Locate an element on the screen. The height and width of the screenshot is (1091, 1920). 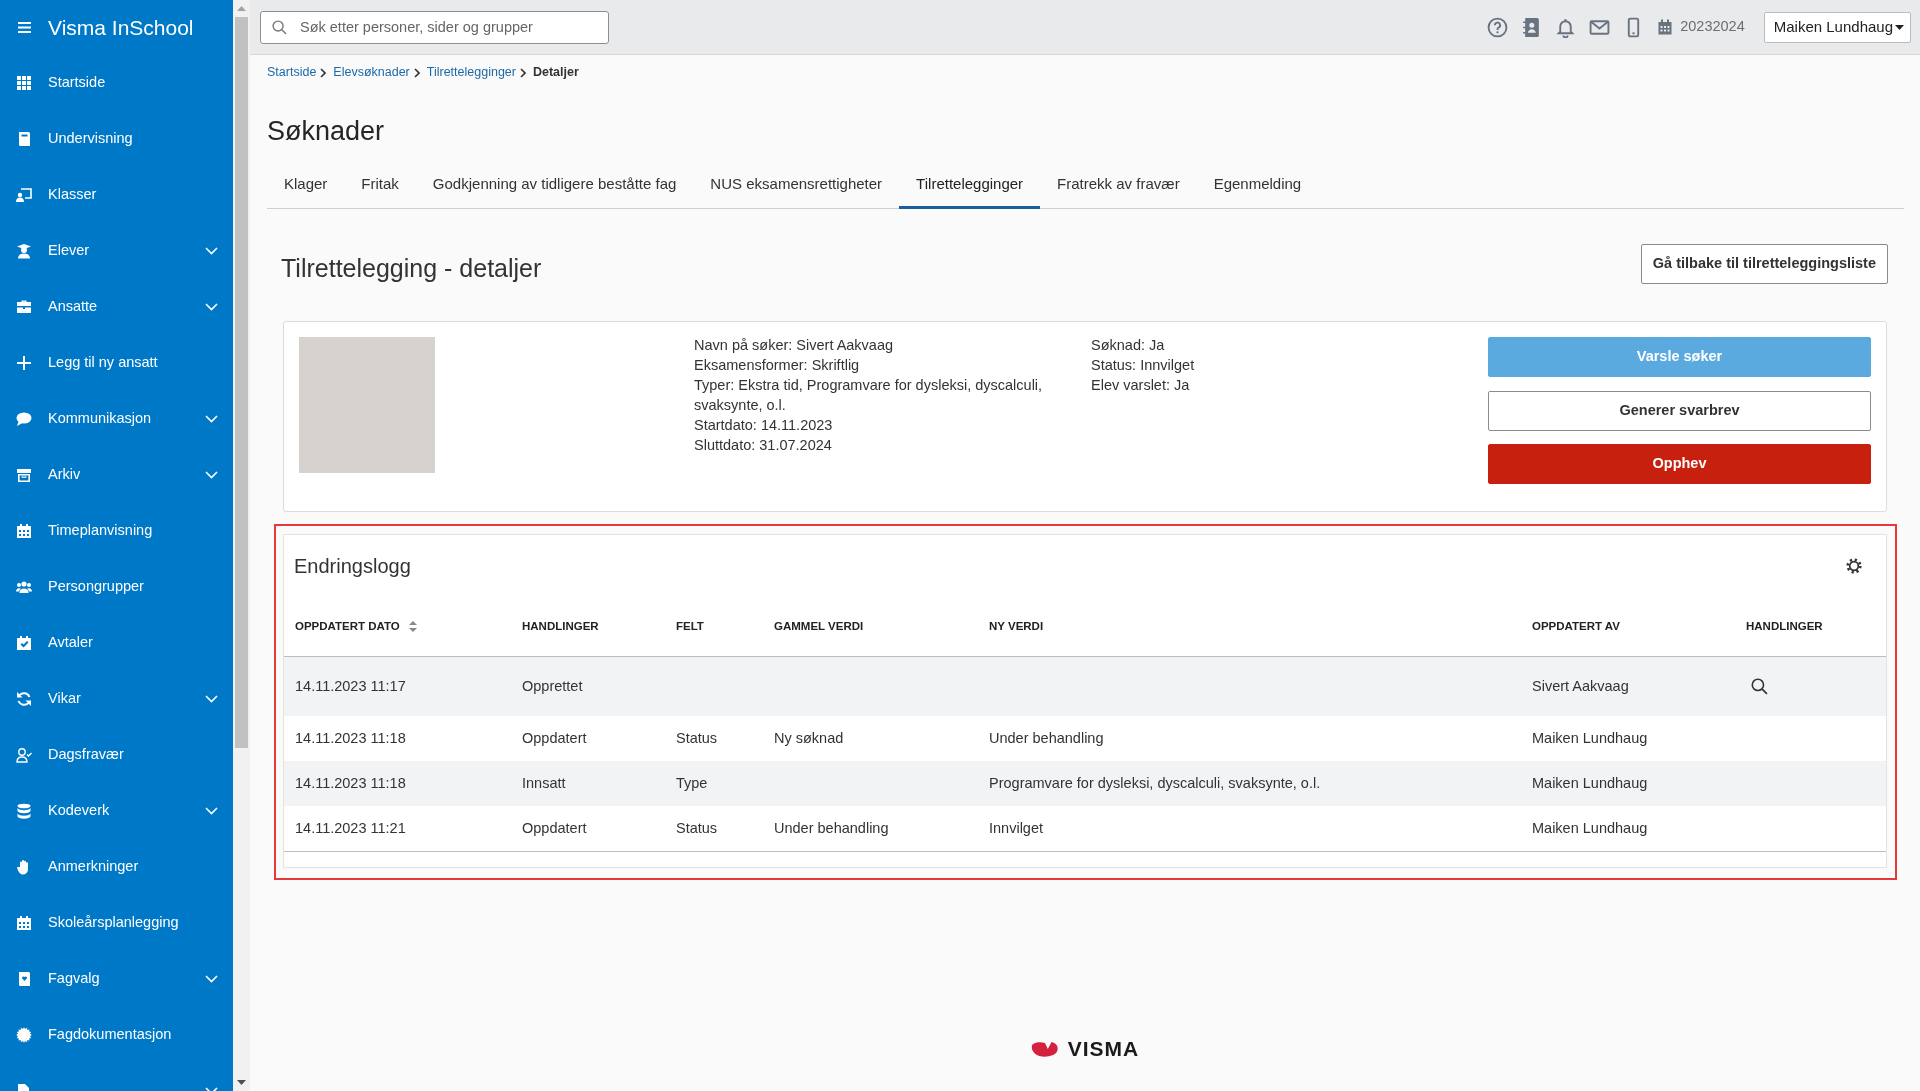
archive-box-icon is located at coordinates (24, 475).